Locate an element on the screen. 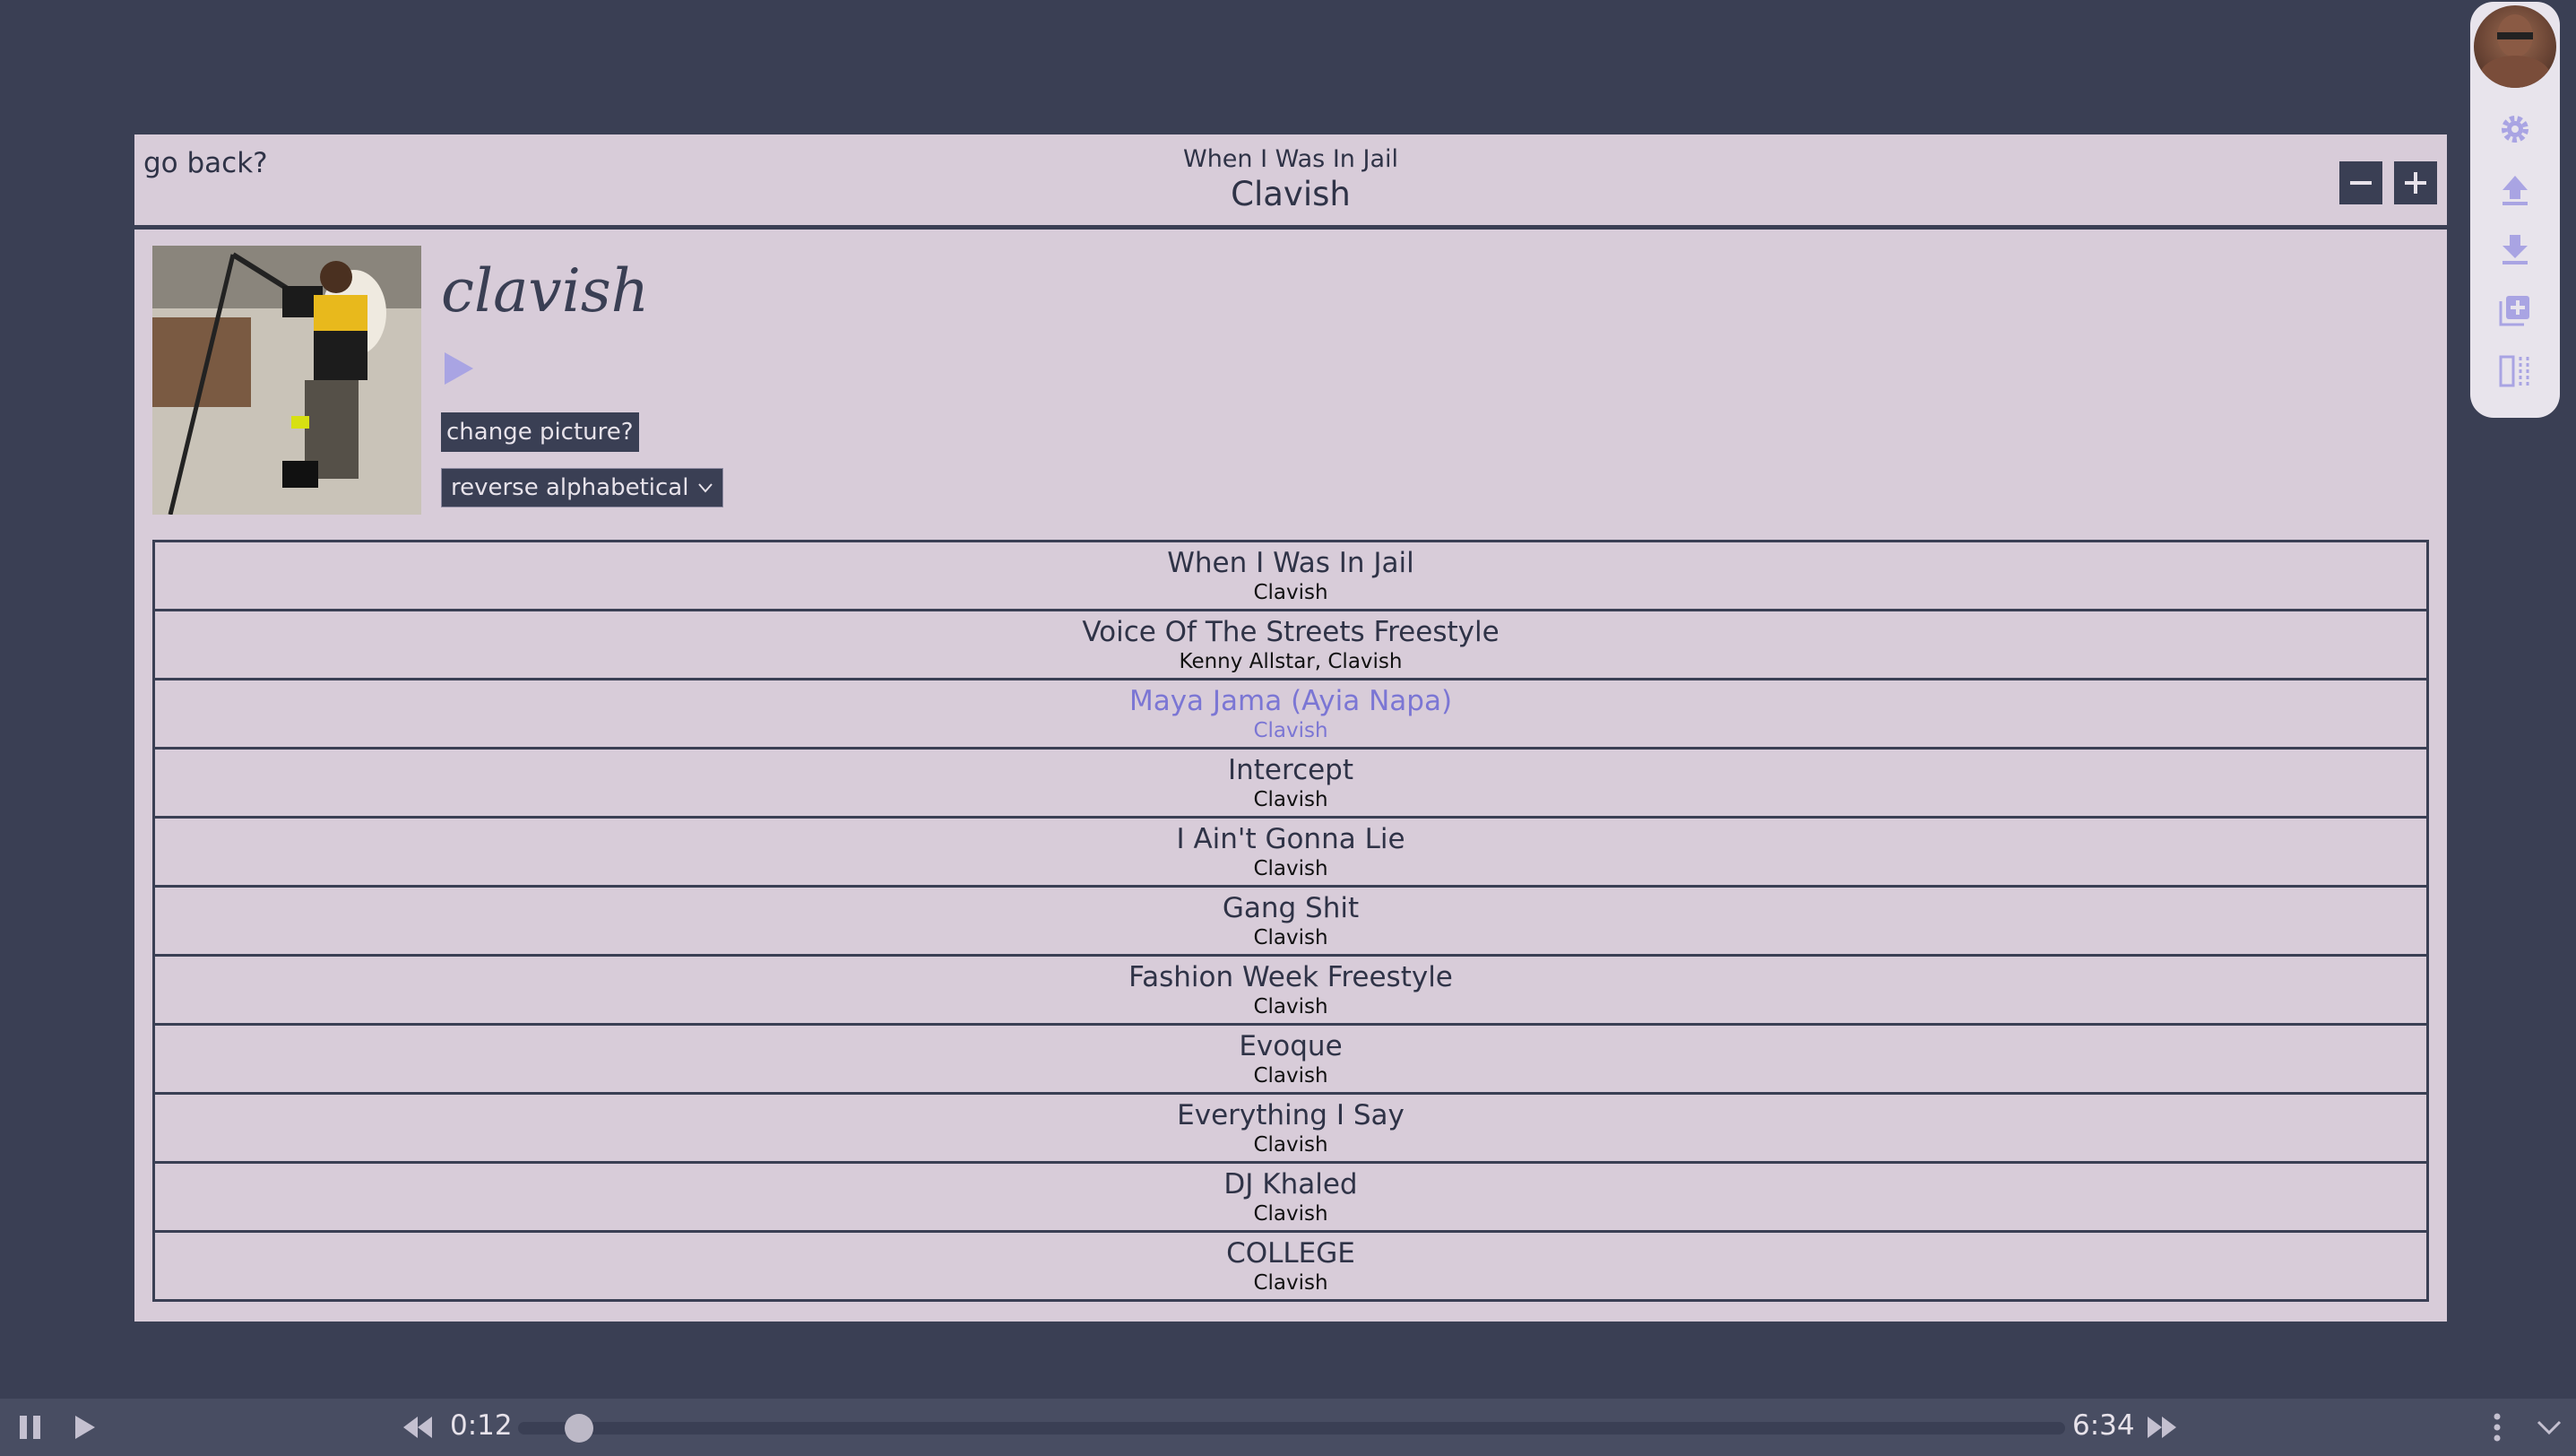  change-picture-button: change picture? is located at coordinates (540, 432).